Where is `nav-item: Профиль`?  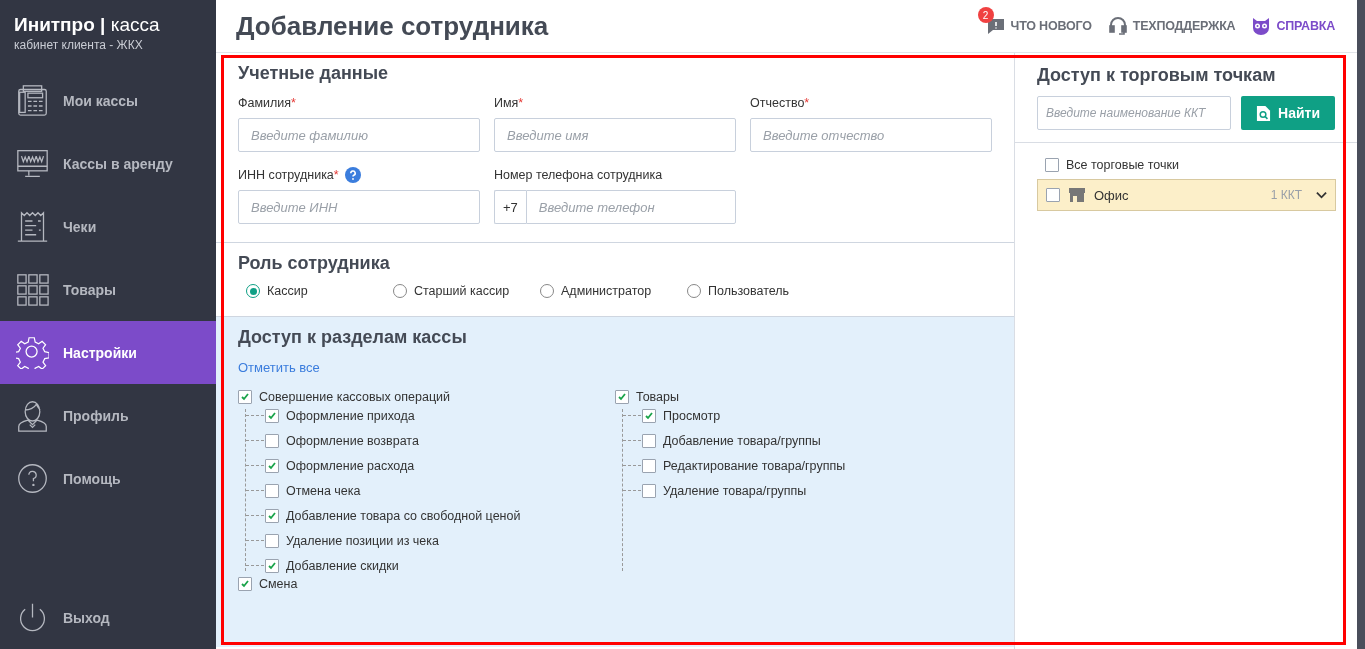 nav-item: Профиль is located at coordinates (108, 415).